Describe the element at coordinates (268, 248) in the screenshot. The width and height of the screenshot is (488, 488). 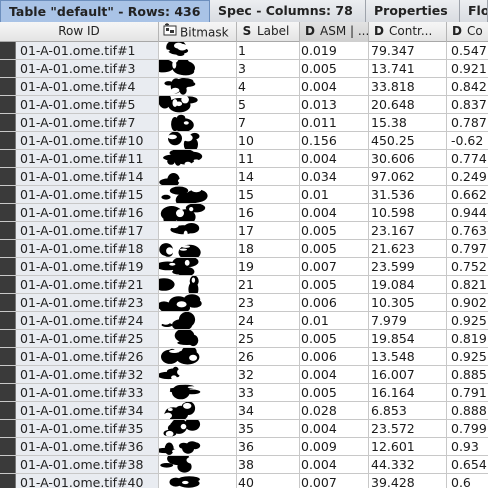
I see `label-cell: 18` at that location.